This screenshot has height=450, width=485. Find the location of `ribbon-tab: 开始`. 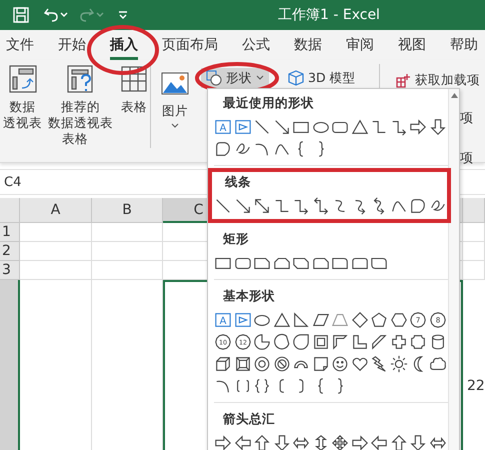

ribbon-tab: 开始 is located at coordinates (72, 45).